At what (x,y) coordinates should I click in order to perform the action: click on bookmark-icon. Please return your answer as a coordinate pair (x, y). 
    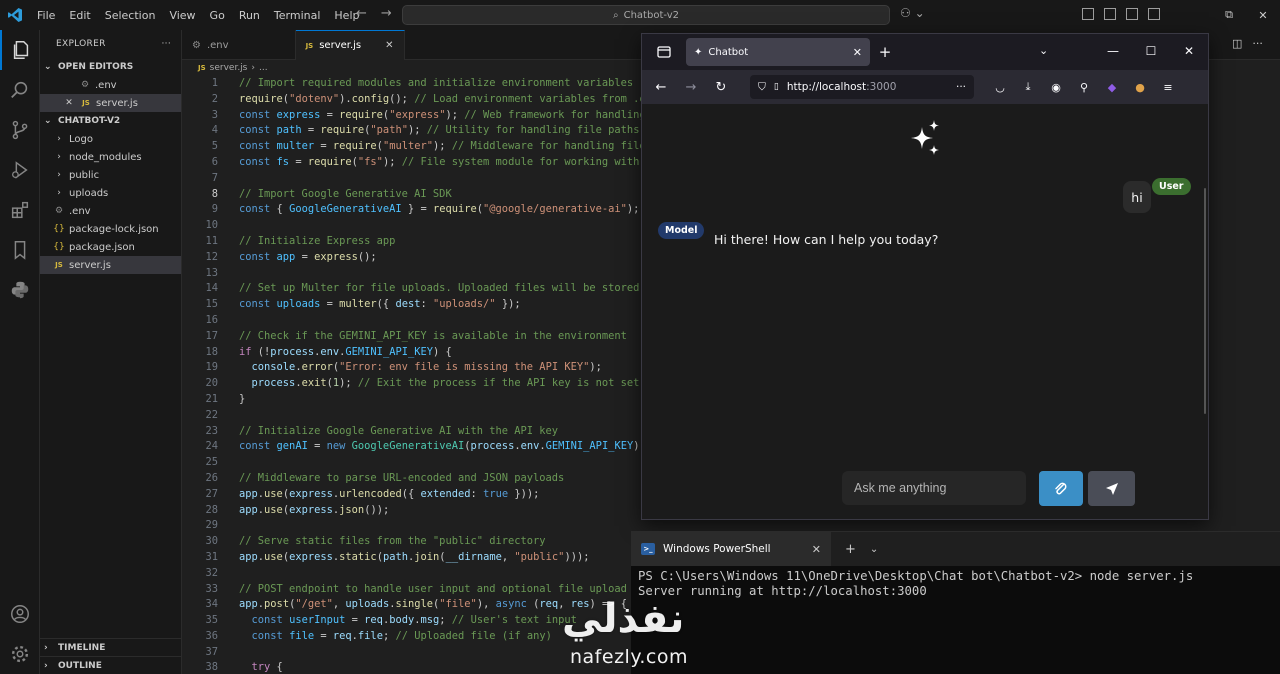
    Looking at the image, I should click on (20, 250).